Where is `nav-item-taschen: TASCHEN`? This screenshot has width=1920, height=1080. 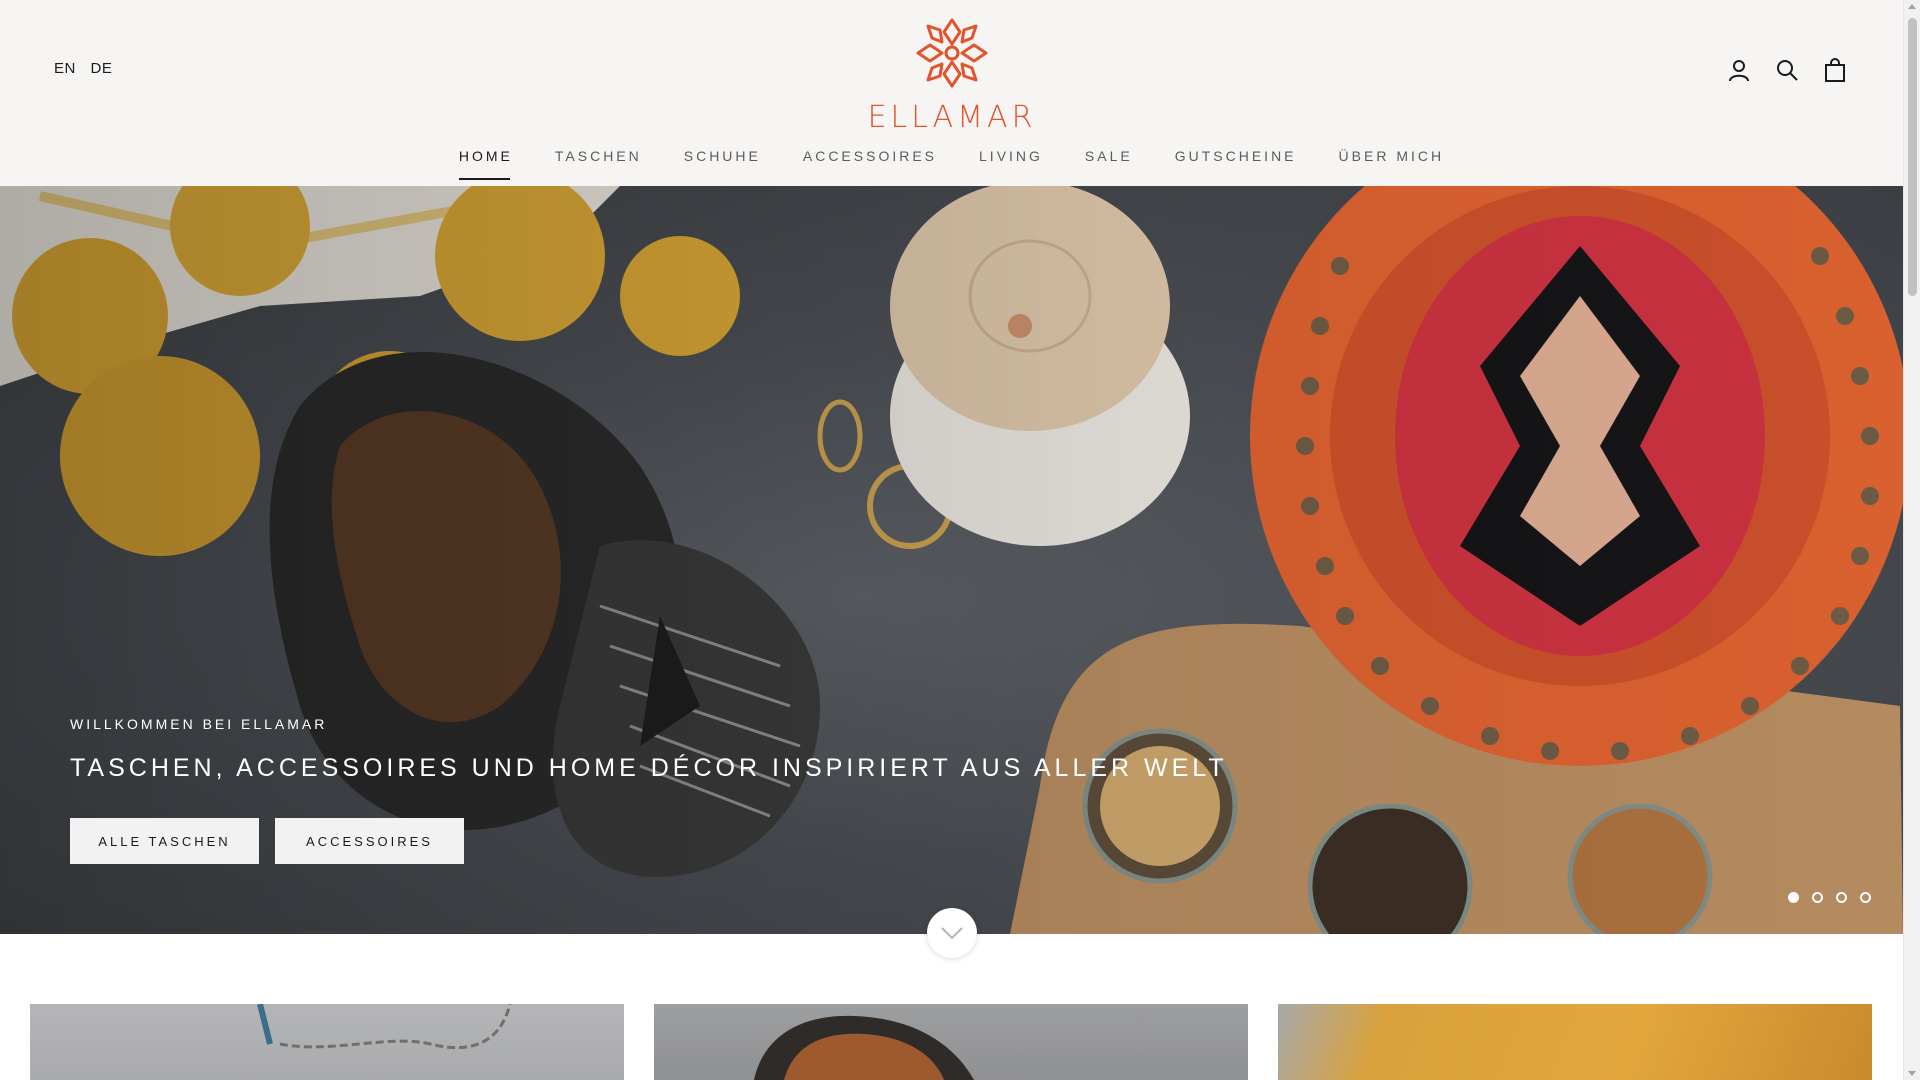
nav-item-taschen: TASCHEN is located at coordinates (598, 164).